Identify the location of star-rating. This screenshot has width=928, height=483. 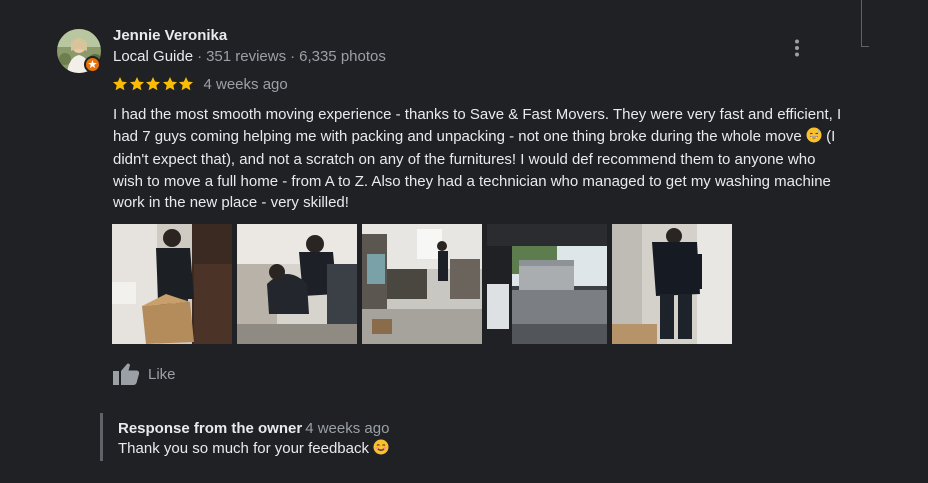
(153, 84).